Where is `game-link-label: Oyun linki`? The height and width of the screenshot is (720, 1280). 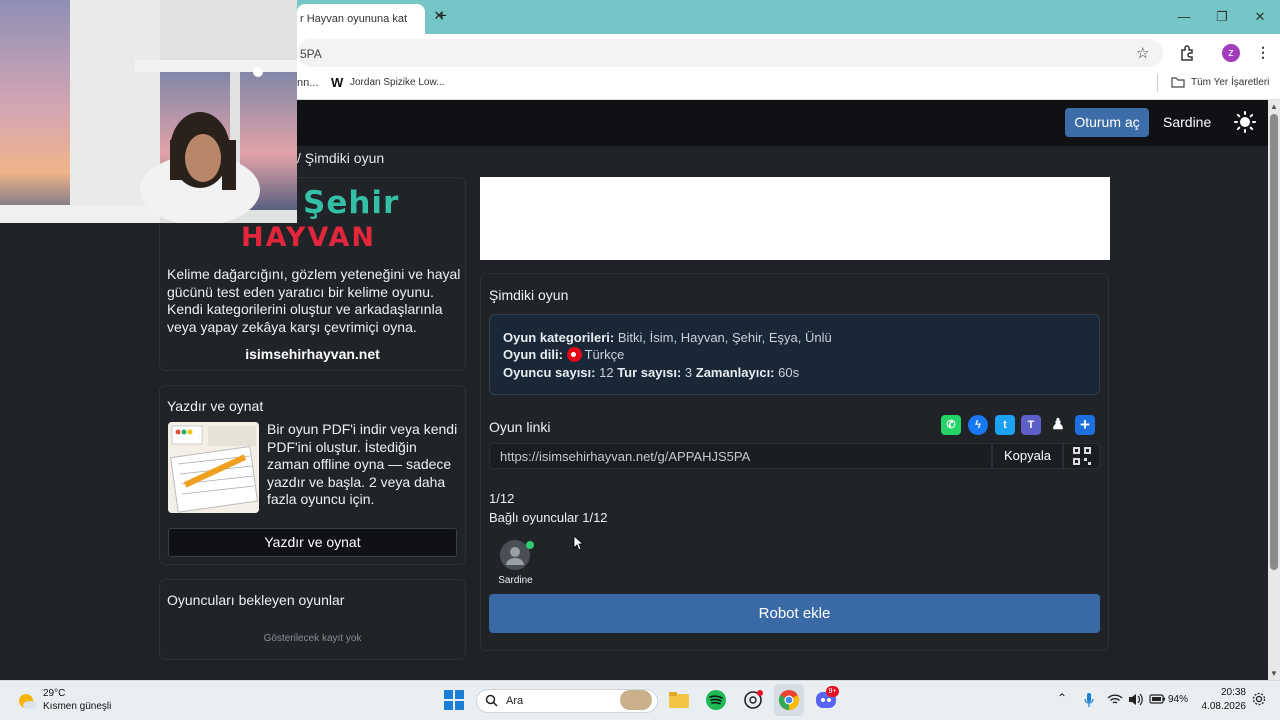
game-link-label: Oyun linki is located at coordinates (520, 427).